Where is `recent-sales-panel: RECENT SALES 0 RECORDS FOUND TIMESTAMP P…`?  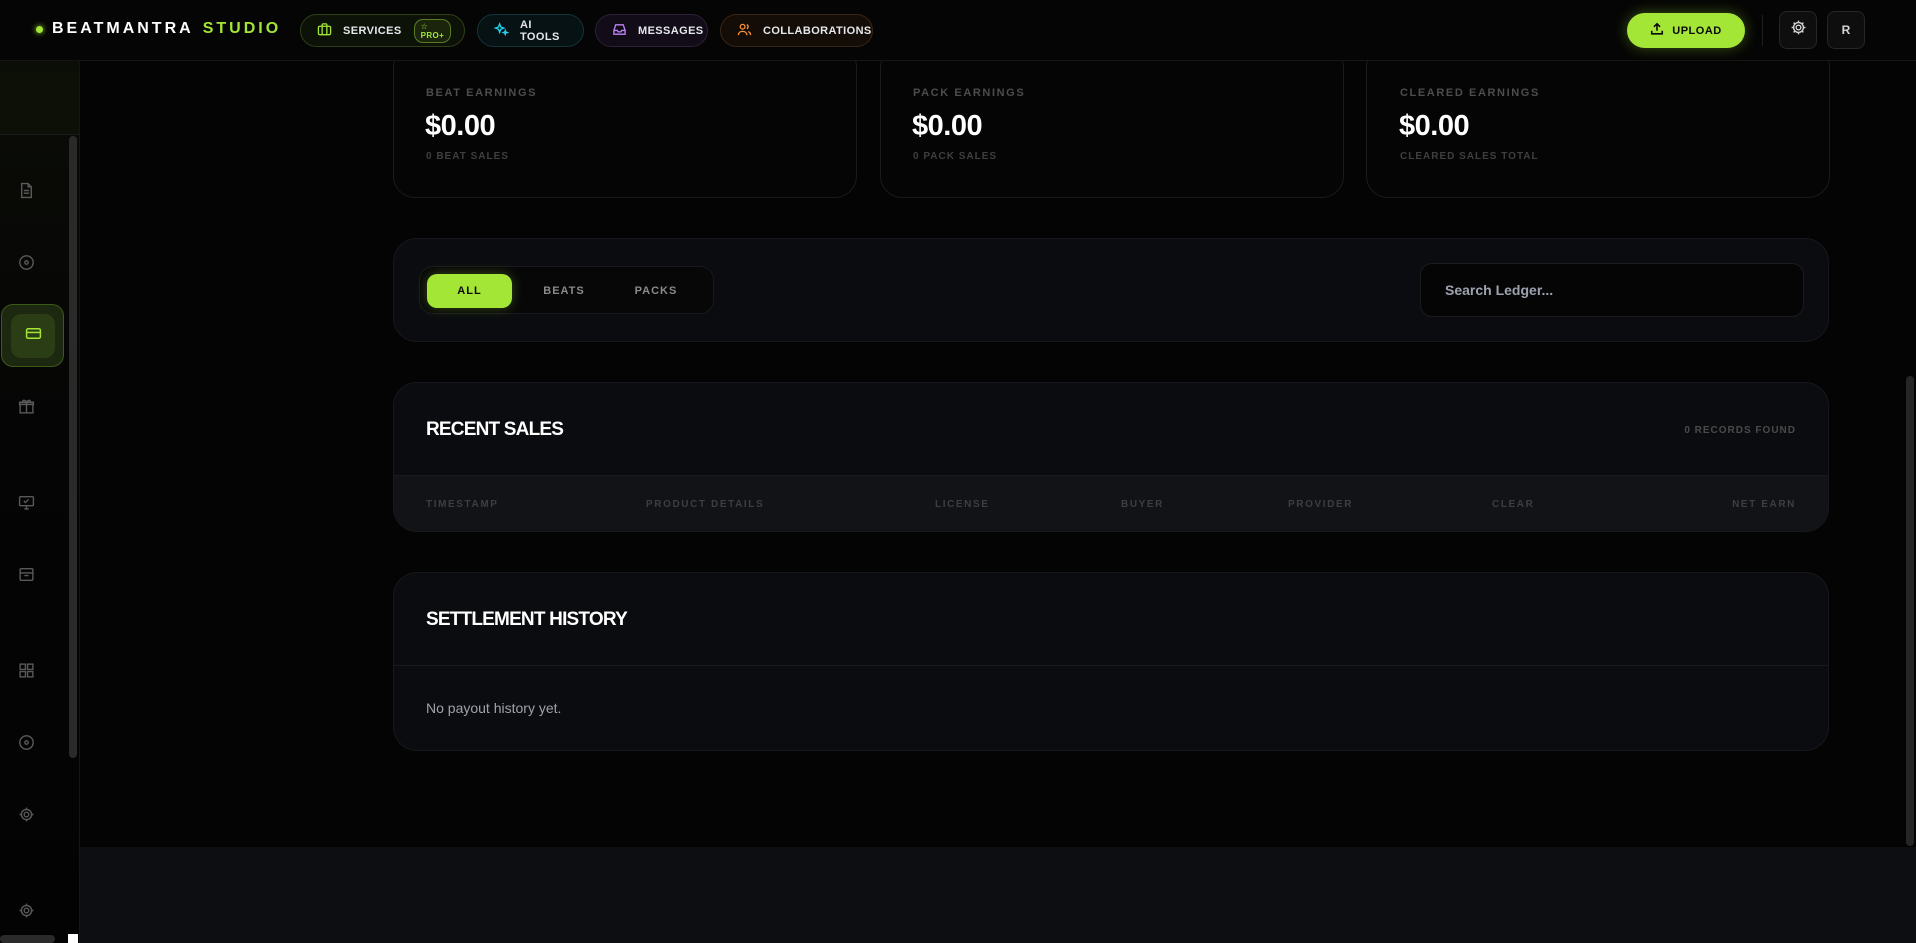 recent-sales-panel: RECENT SALES 0 RECORDS FOUND TIMESTAMP P… is located at coordinates (1111, 457).